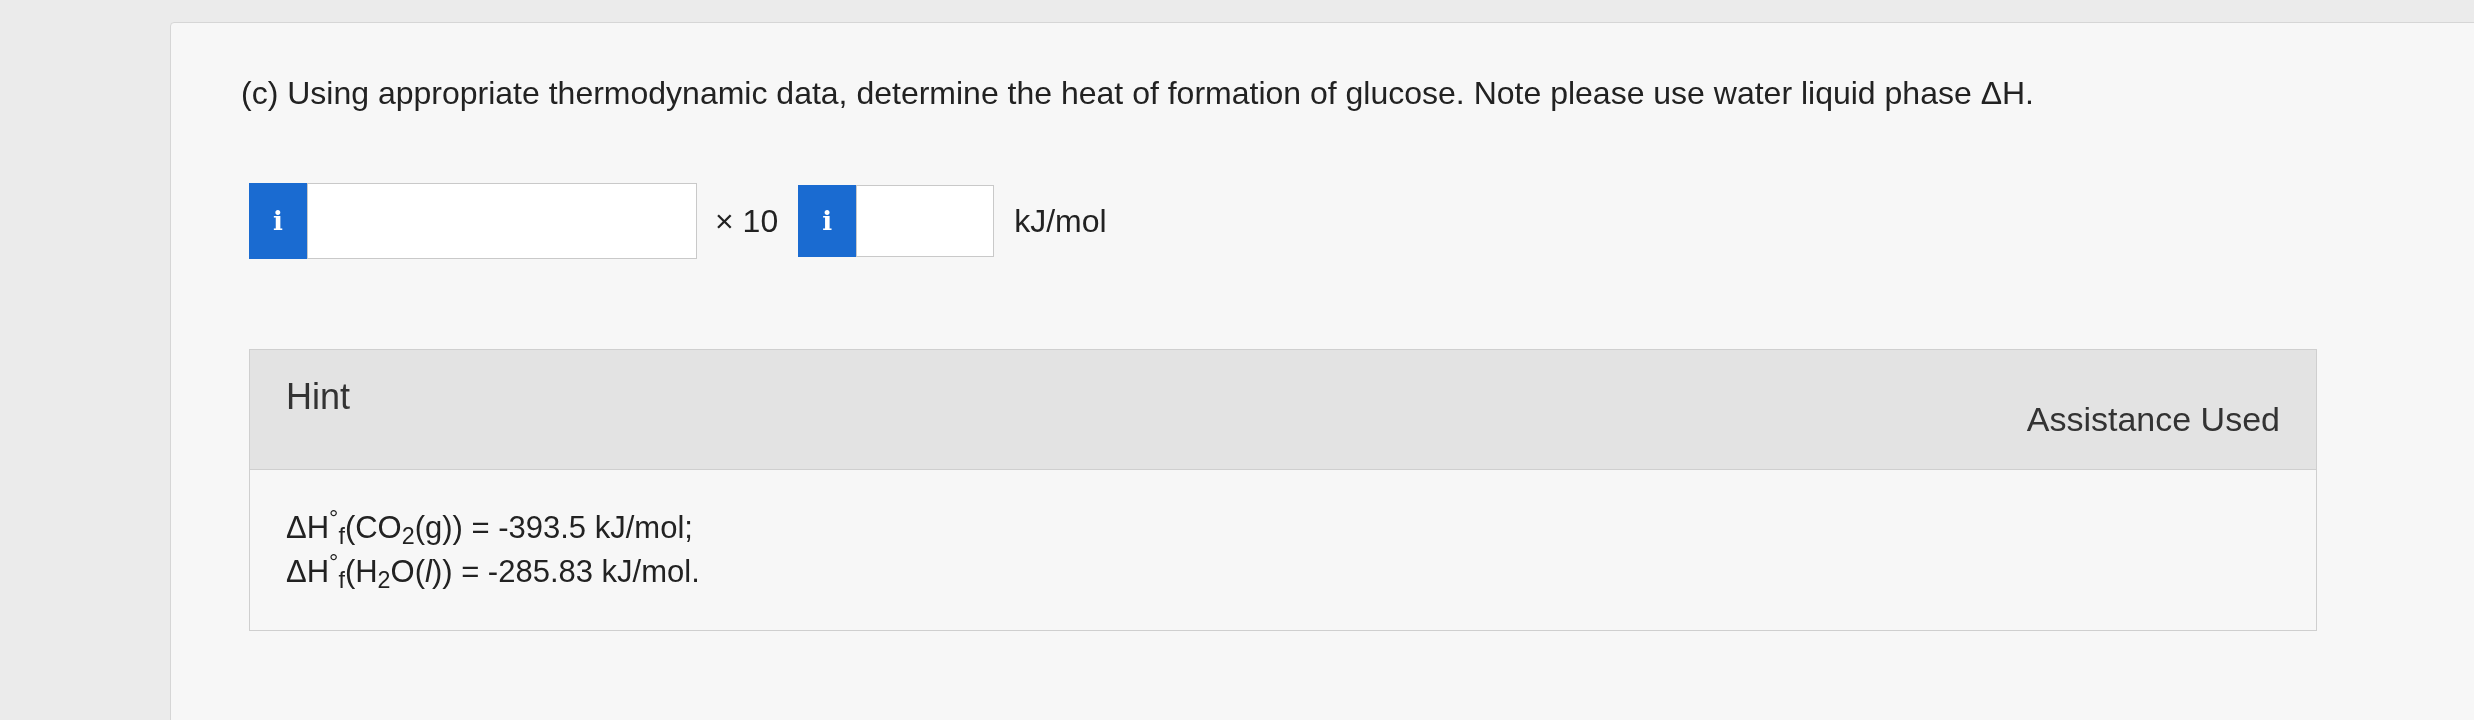 Image resolution: width=2474 pixels, height=720 pixels. What do you see at coordinates (1060, 221) in the screenshot?
I see `unit-label: kJ/mol` at bounding box center [1060, 221].